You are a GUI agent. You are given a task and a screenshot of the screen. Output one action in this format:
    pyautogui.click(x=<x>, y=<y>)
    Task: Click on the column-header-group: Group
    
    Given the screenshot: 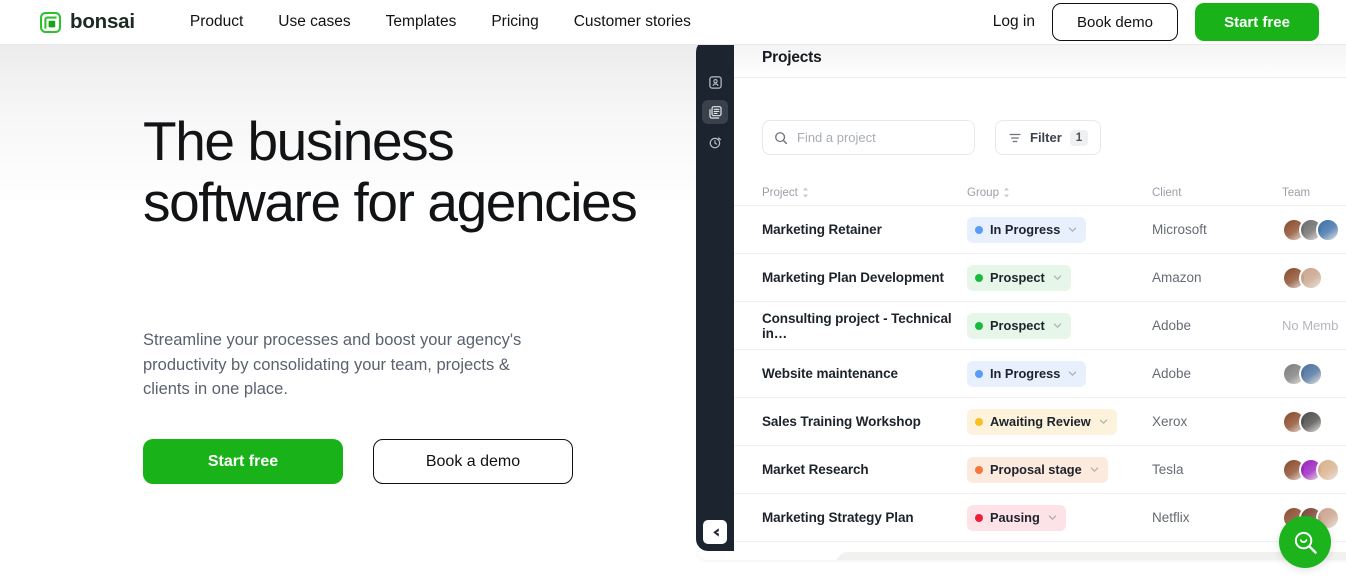 What is the action you would take?
    pyautogui.click(x=1059, y=193)
    